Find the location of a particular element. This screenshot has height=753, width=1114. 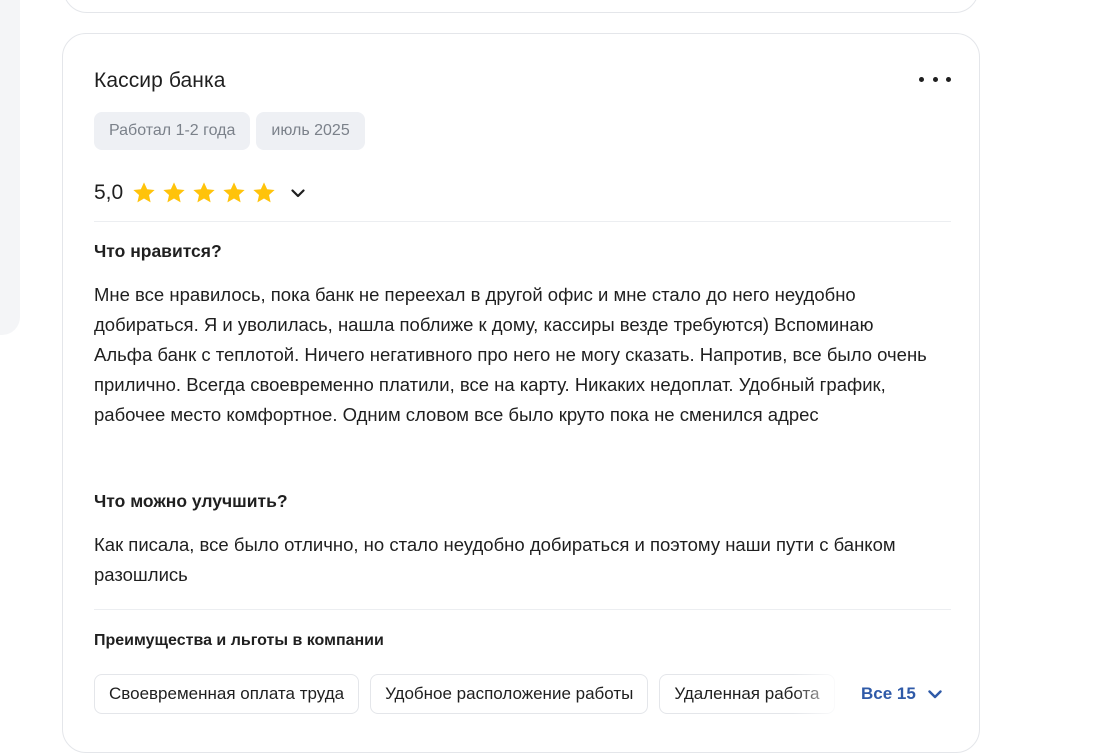

more-options-button is located at coordinates (935, 79).